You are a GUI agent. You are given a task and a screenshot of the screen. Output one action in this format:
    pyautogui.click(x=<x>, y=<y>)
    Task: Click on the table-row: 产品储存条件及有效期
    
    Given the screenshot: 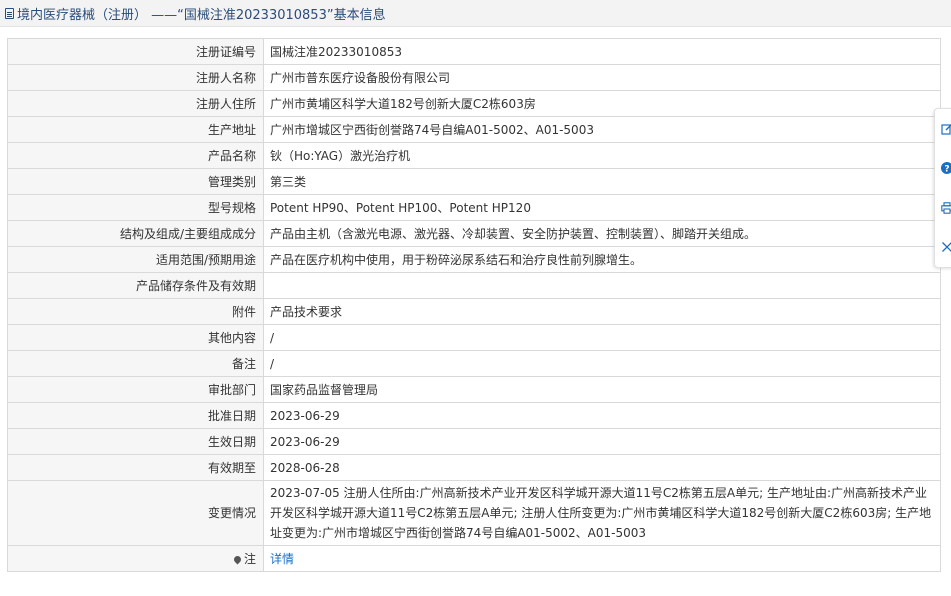 What is the action you would take?
    pyautogui.click(x=474, y=285)
    